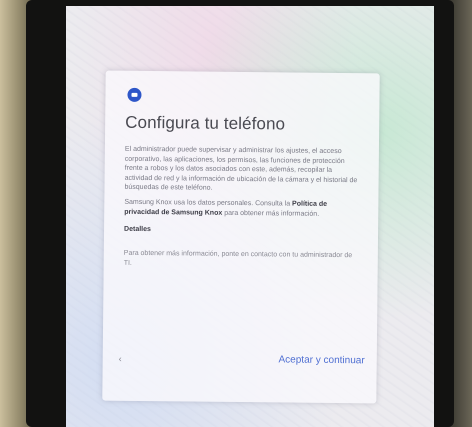 This screenshot has height=427, width=472. Describe the element at coordinates (205, 123) in the screenshot. I see `page-title: Configura tu teléfono` at that location.